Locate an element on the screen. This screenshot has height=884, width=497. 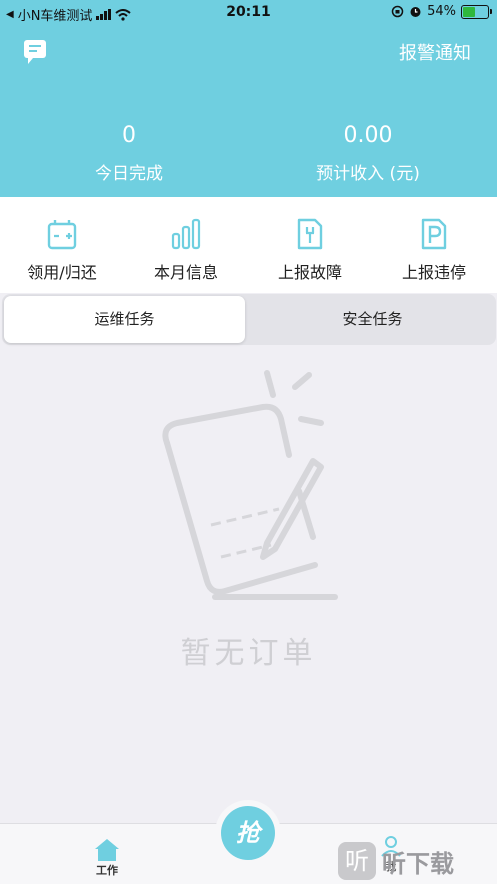
stat-value: 0 is located at coordinates (129, 135).